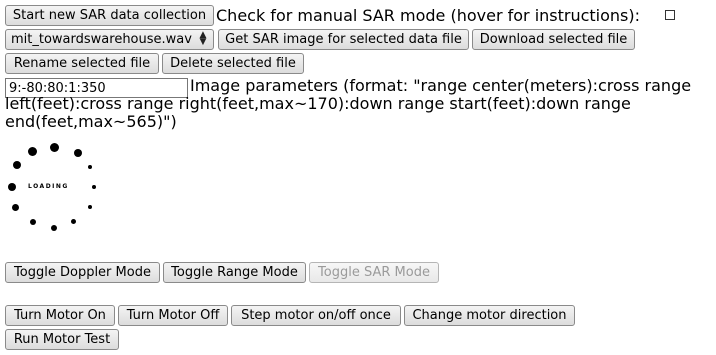  I want to click on run-motor-test-button: Run Motor Test, so click(62, 339).